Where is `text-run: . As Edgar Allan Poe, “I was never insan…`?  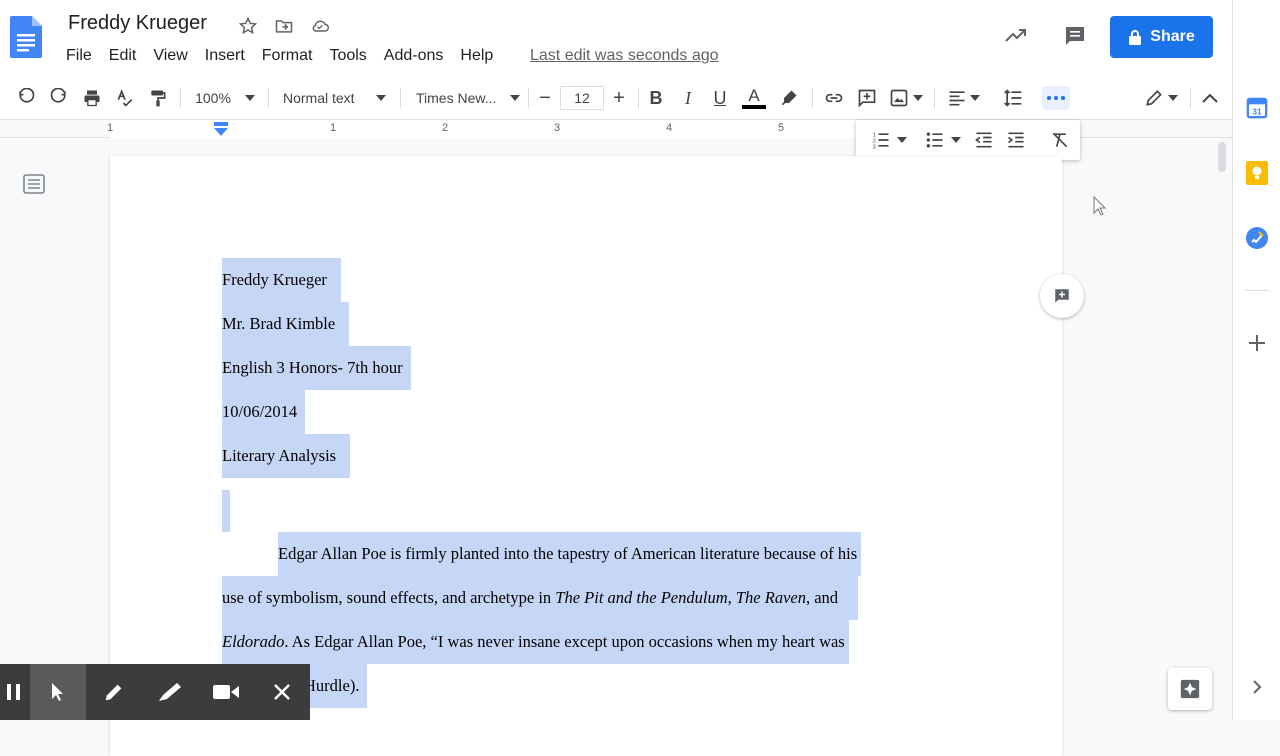 text-run: . As Edgar Allan Poe, “I was never insan… is located at coordinates (564, 641).